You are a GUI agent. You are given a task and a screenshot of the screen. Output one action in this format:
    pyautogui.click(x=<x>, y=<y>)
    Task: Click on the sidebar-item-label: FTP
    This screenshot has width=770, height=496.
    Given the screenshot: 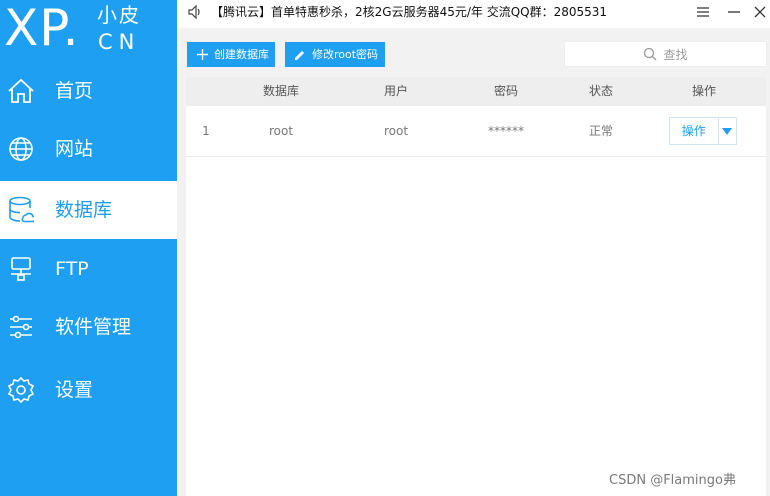 What is the action you would take?
    pyautogui.click(x=72, y=269)
    